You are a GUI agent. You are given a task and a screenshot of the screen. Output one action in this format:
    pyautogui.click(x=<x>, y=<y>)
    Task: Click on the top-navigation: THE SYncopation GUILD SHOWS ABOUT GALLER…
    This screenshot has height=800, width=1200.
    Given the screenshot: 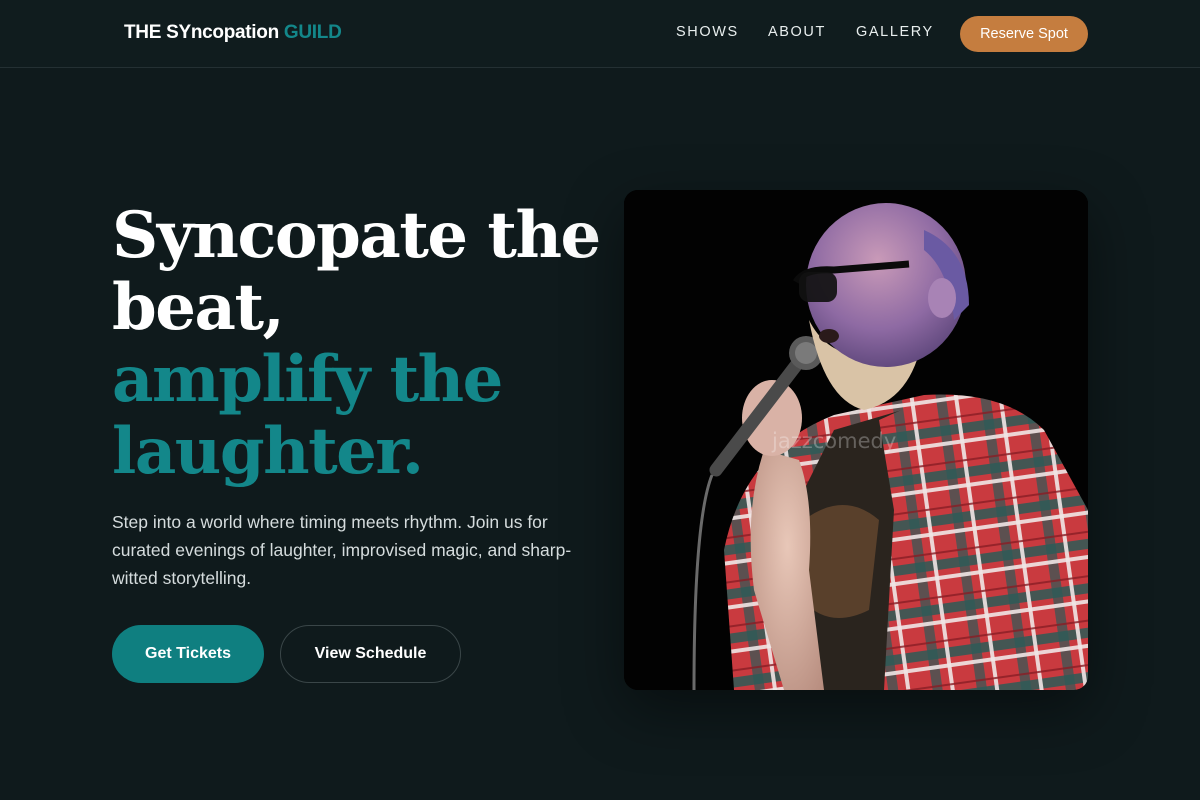 What is the action you would take?
    pyautogui.click(x=600, y=34)
    